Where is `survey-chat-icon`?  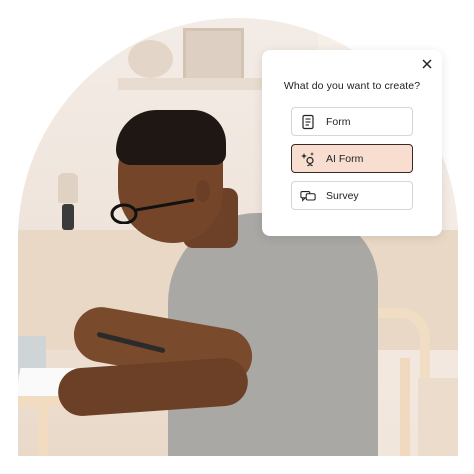 survey-chat-icon is located at coordinates (308, 196).